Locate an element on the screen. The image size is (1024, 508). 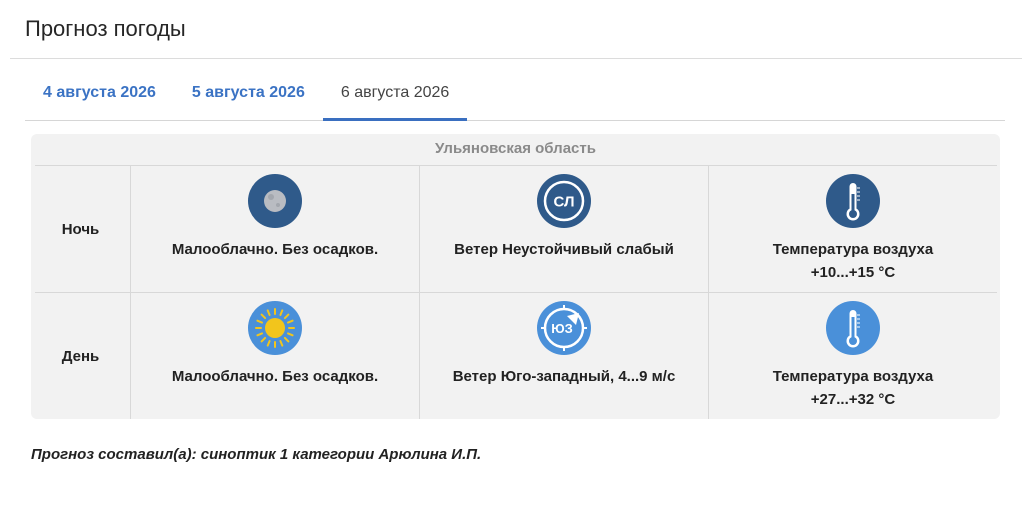
tab-date-2: 5 августа 2026 is located at coordinates (248, 96).